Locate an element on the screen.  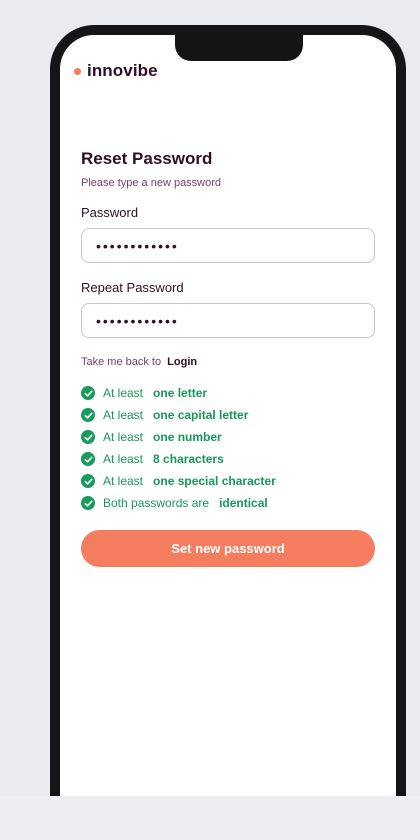
requirement-text: one letter is located at coordinates (180, 393).